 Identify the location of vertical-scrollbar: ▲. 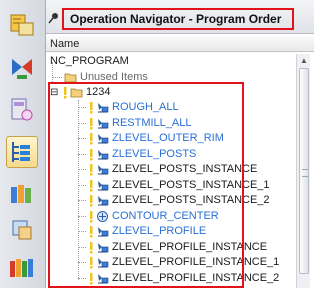
(303, 171).